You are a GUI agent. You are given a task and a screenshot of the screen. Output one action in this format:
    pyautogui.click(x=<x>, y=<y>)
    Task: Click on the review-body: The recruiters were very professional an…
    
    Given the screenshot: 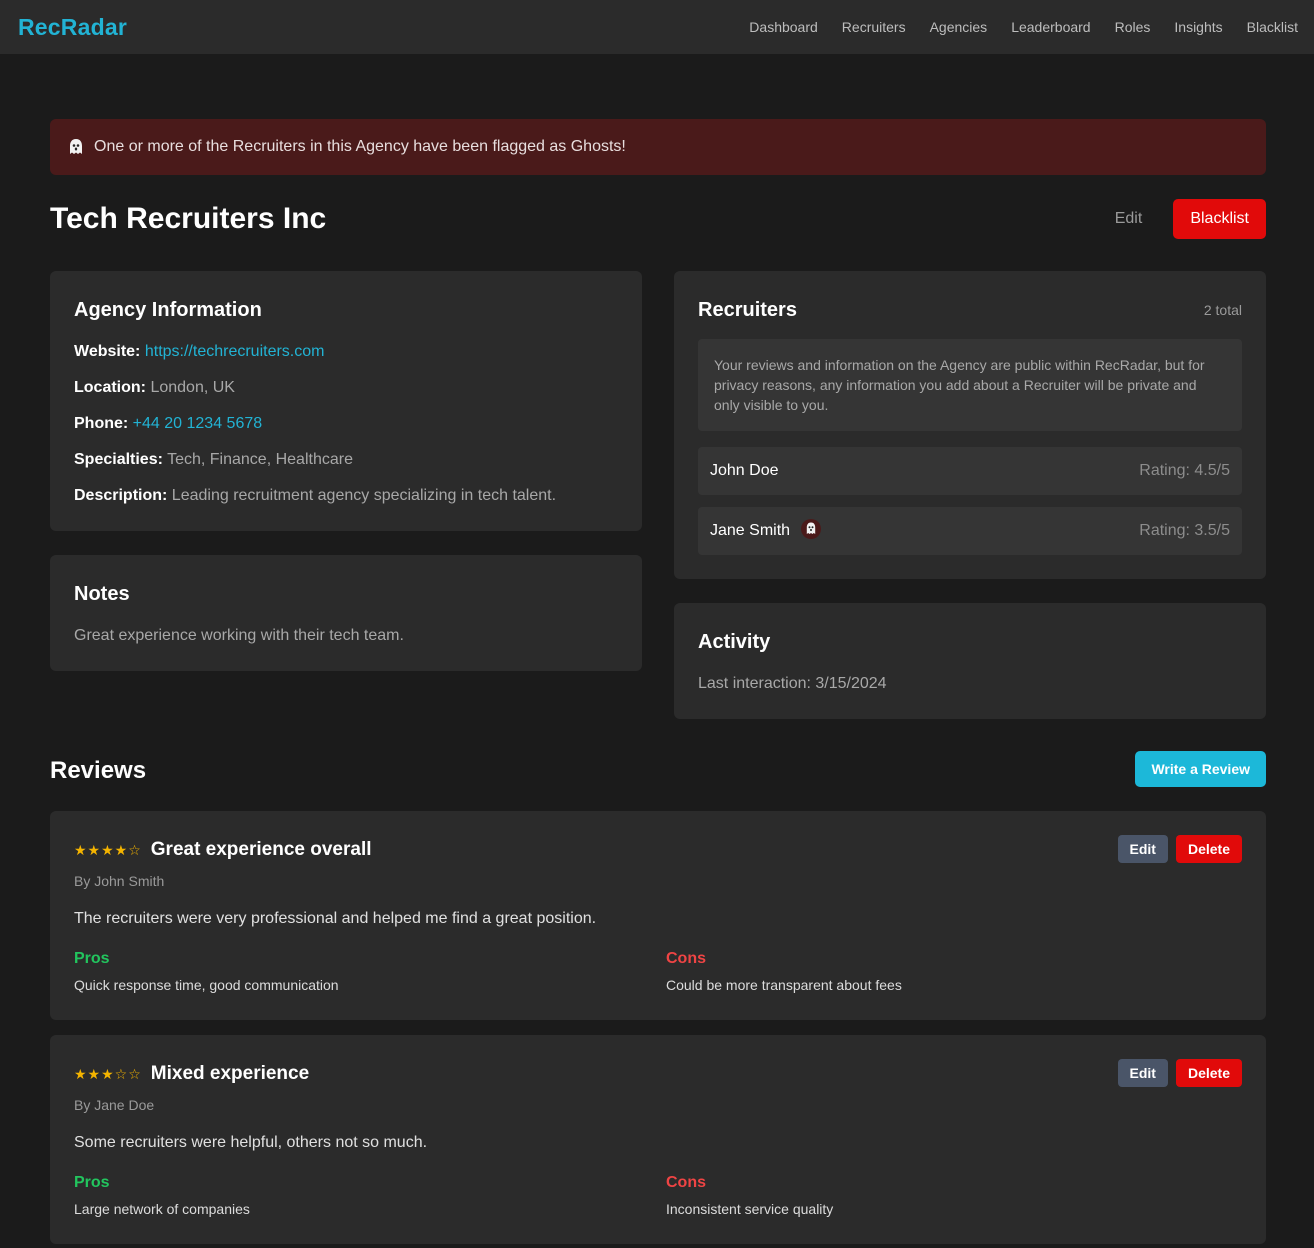 What is the action you would take?
    pyautogui.click(x=335, y=918)
    